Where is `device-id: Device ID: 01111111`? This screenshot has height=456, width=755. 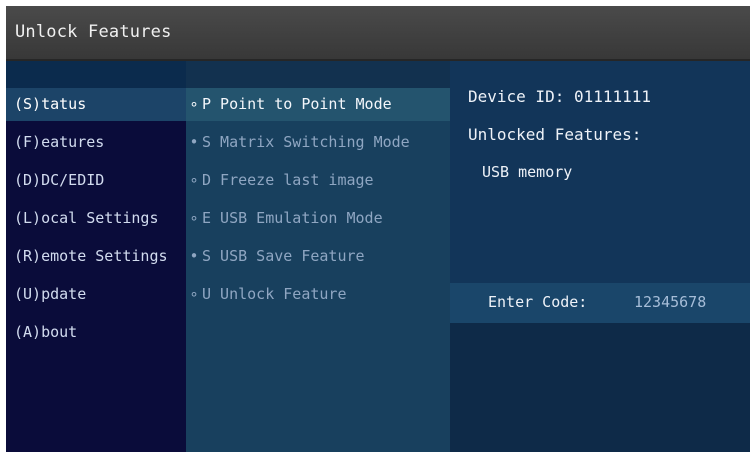 device-id: Device ID: 01111111 is located at coordinates (560, 96).